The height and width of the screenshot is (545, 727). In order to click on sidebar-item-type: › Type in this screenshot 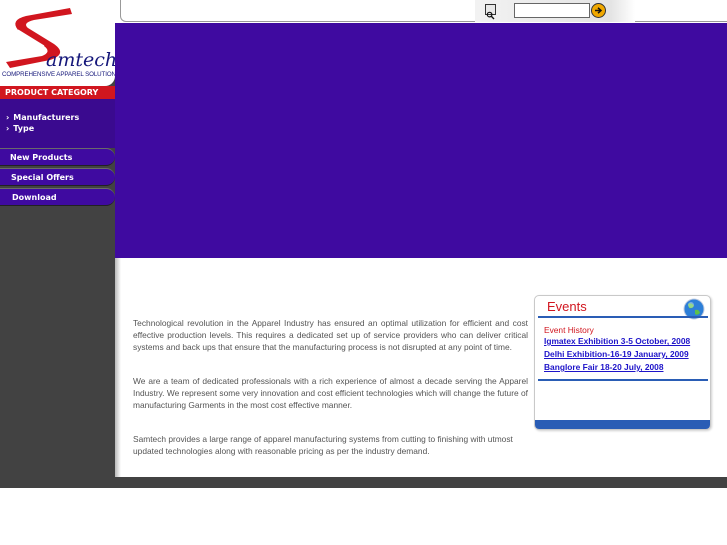, I will do `click(20, 128)`.